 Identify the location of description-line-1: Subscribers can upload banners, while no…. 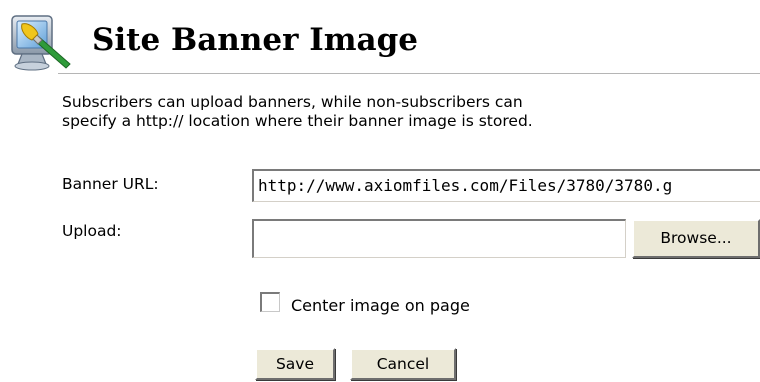
(292, 102).